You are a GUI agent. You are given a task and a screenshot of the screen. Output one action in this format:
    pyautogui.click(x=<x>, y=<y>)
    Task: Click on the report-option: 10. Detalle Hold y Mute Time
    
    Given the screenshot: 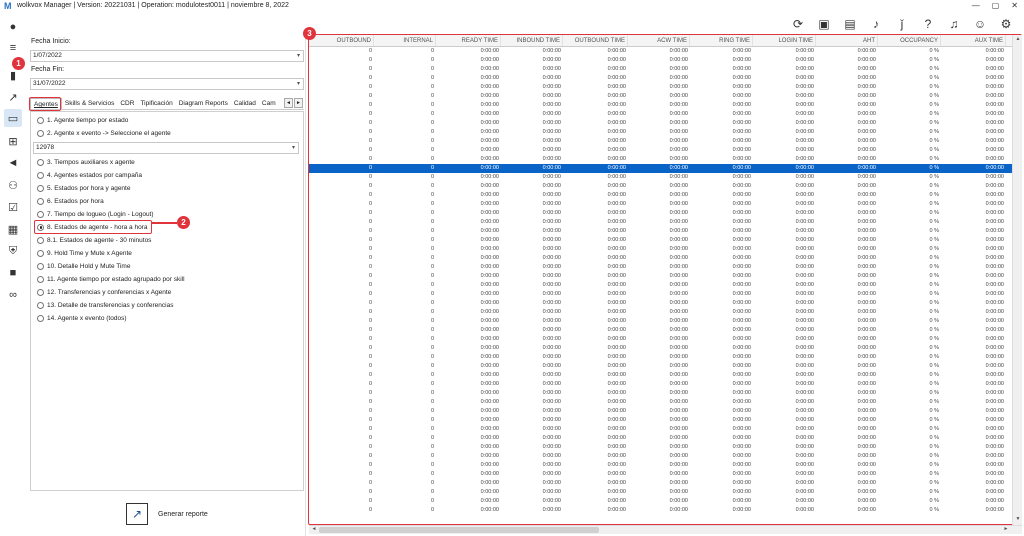 What is the action you would take?
    pyautogui.click(x=83, y=266)
    